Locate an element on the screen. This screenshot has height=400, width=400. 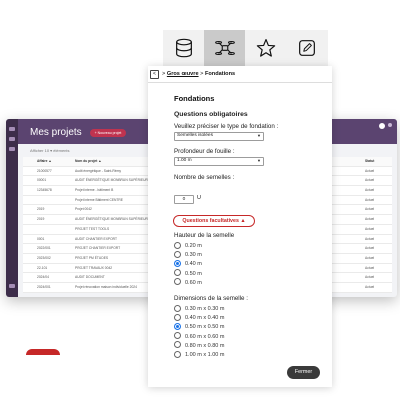
new-project-button: + Nouveau projet is located at coordinates (108, 133).